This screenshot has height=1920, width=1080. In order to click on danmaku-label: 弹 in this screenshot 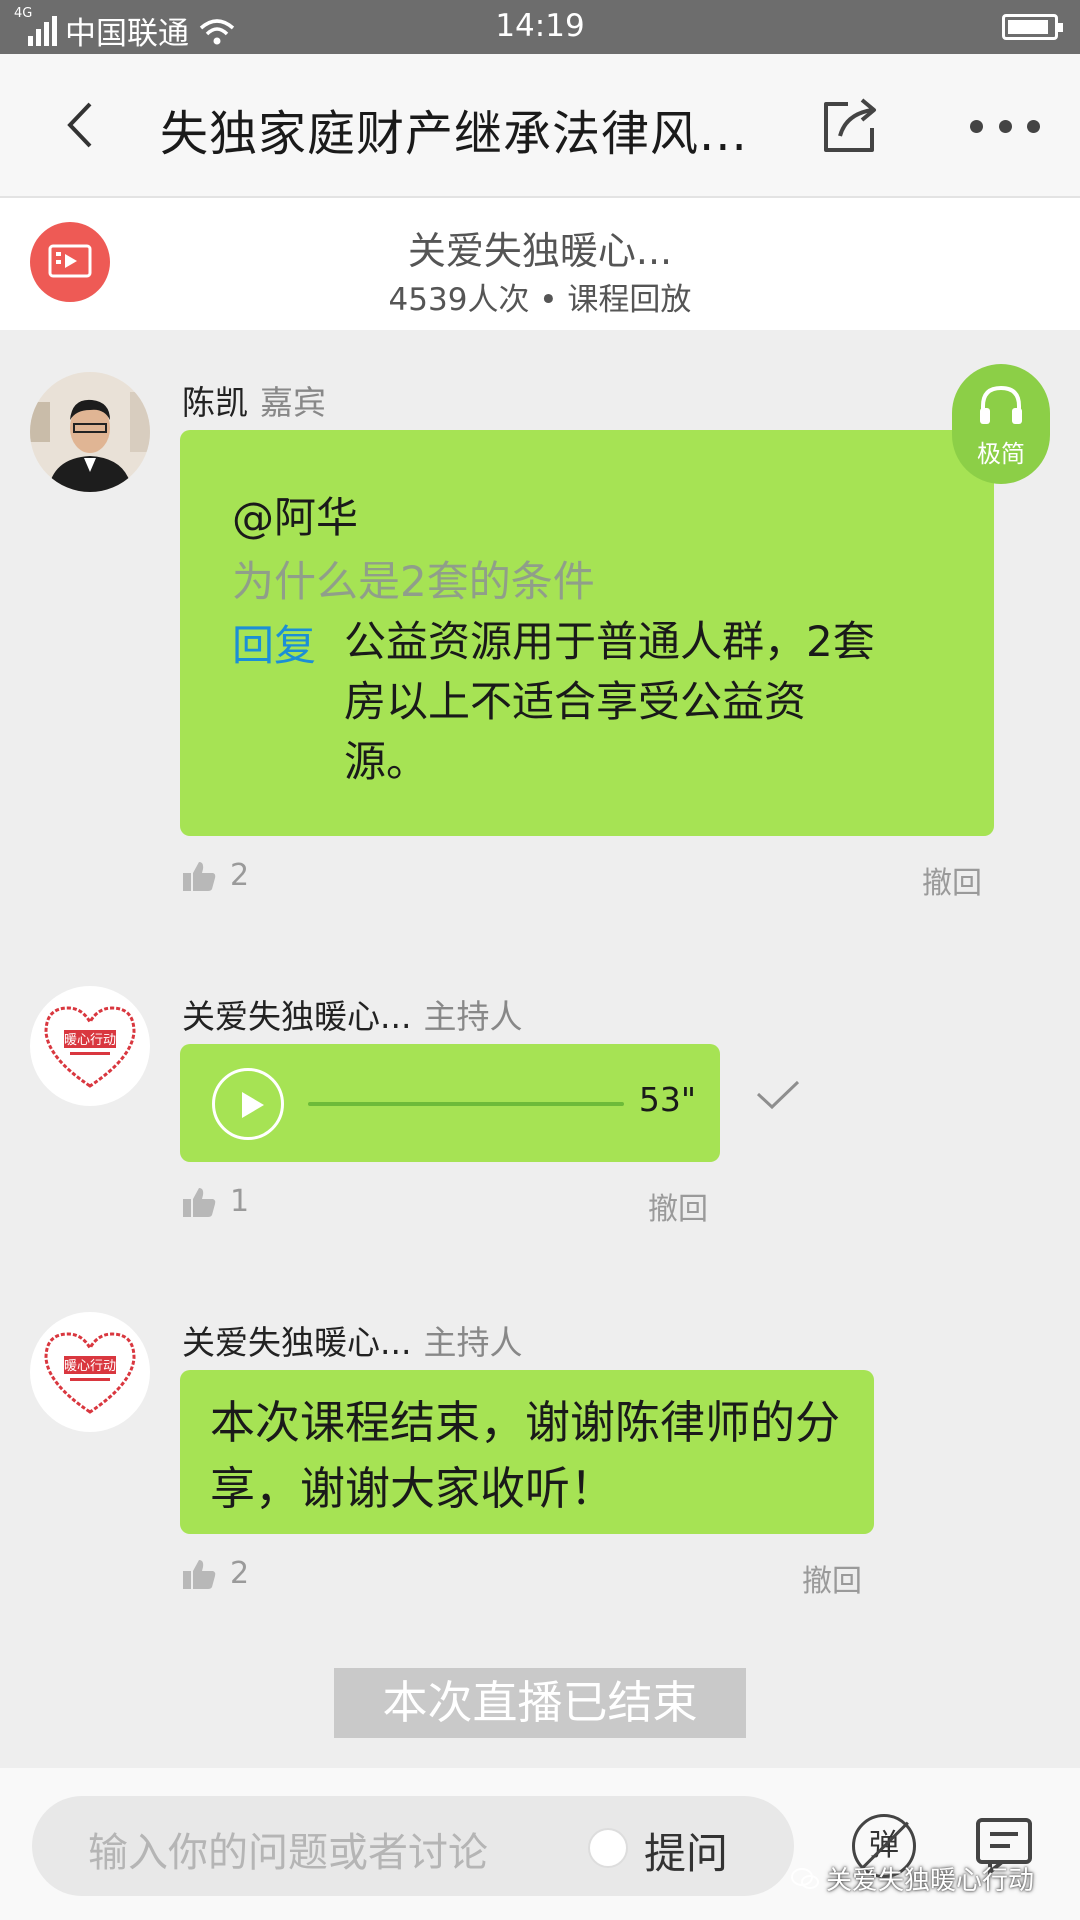, I will do `click(884, 1845)`.